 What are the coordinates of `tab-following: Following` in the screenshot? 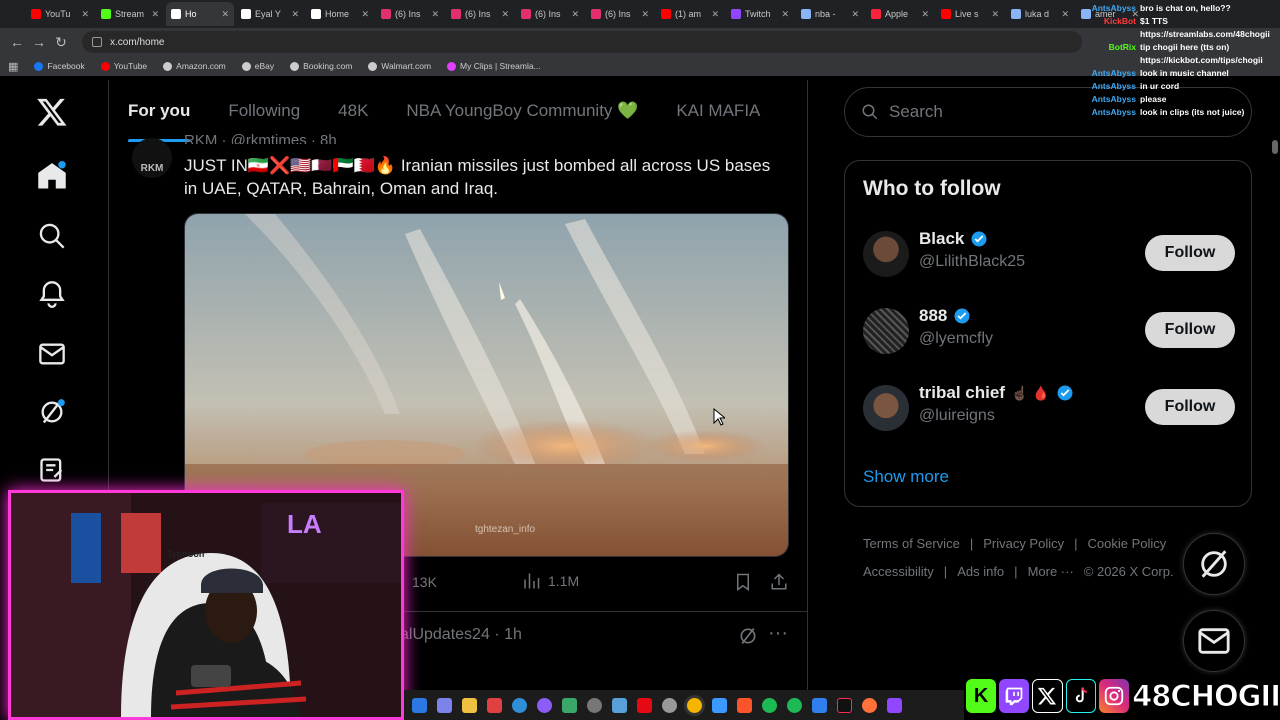 It's located at (264, 111).